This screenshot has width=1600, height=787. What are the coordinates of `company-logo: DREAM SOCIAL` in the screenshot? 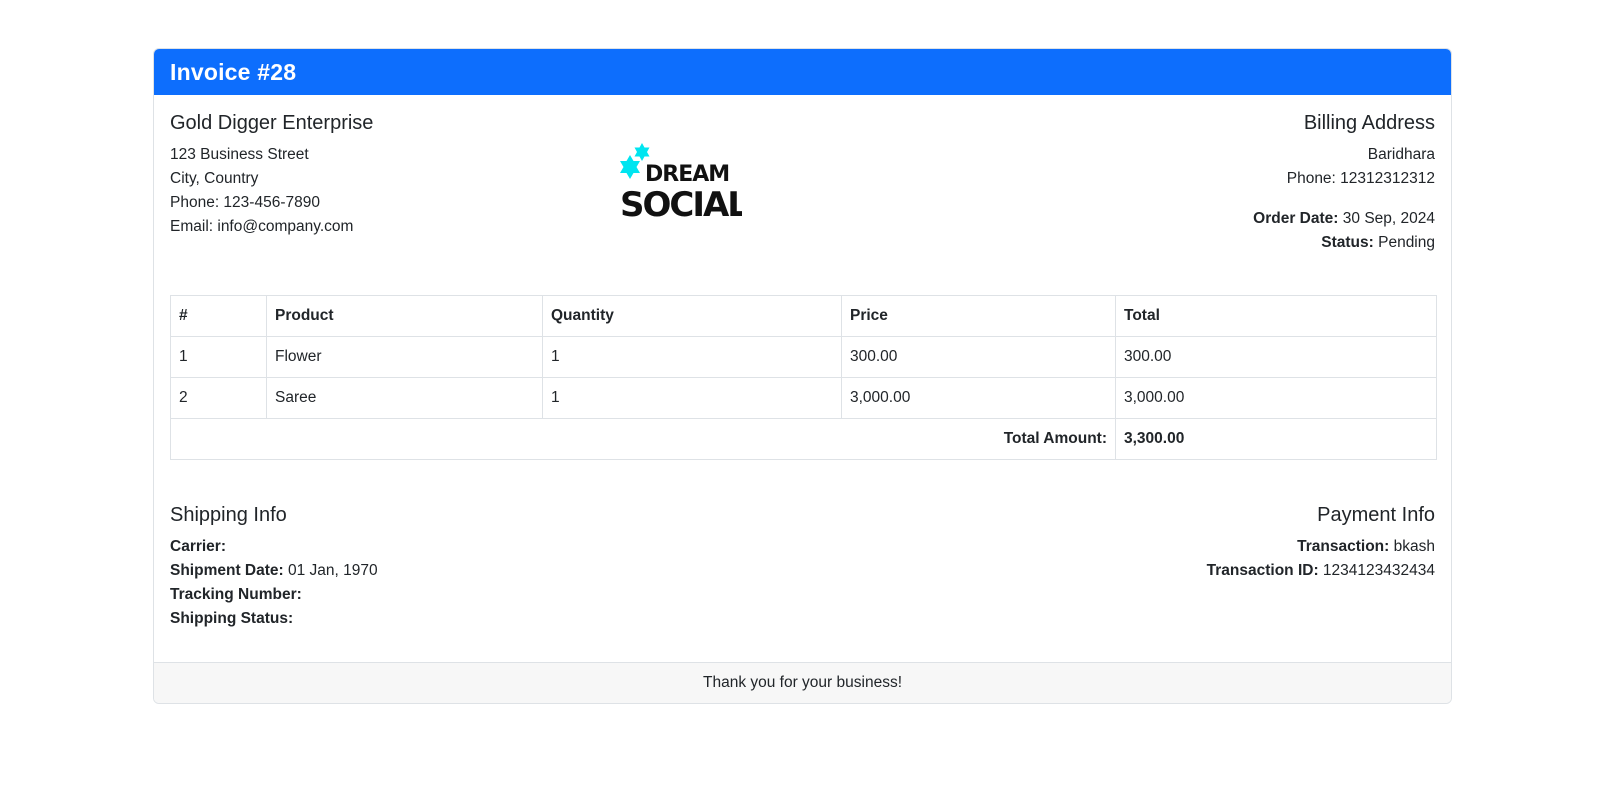 It's located at (681, 182).